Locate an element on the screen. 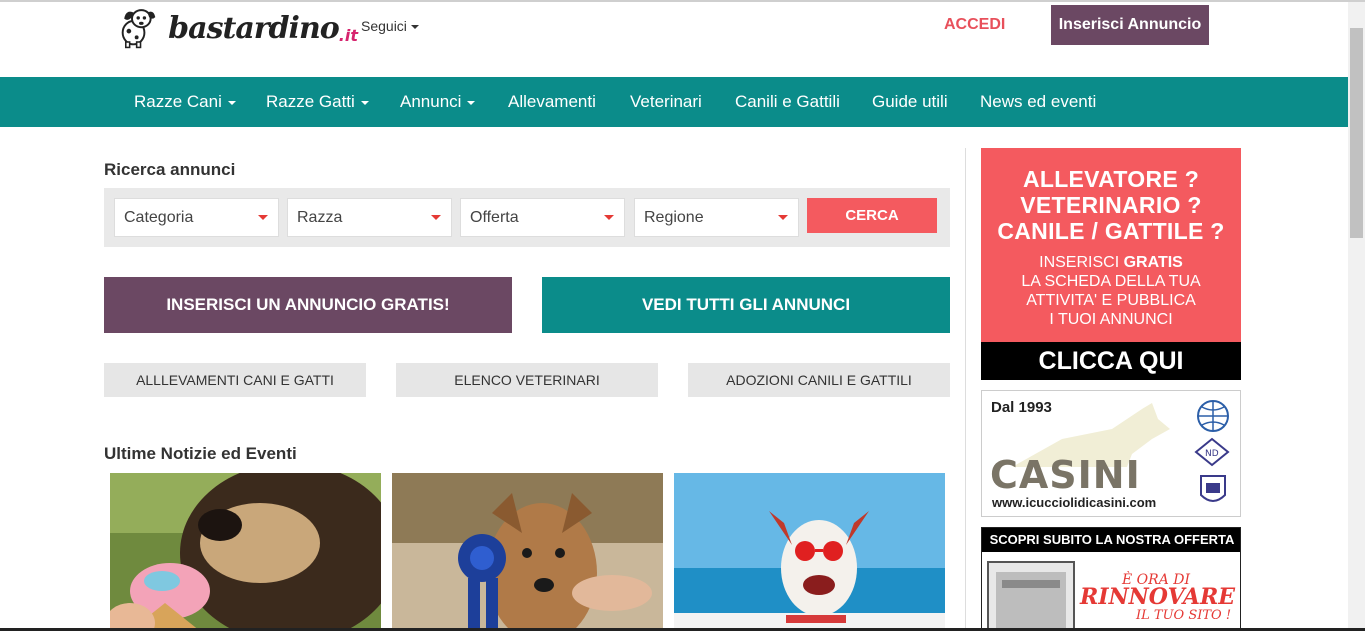 This screenshot has width=1365, height=631. banner-sub-3: ATTIVITA' E PUBBLICA is located at coordinates (1111, 300).